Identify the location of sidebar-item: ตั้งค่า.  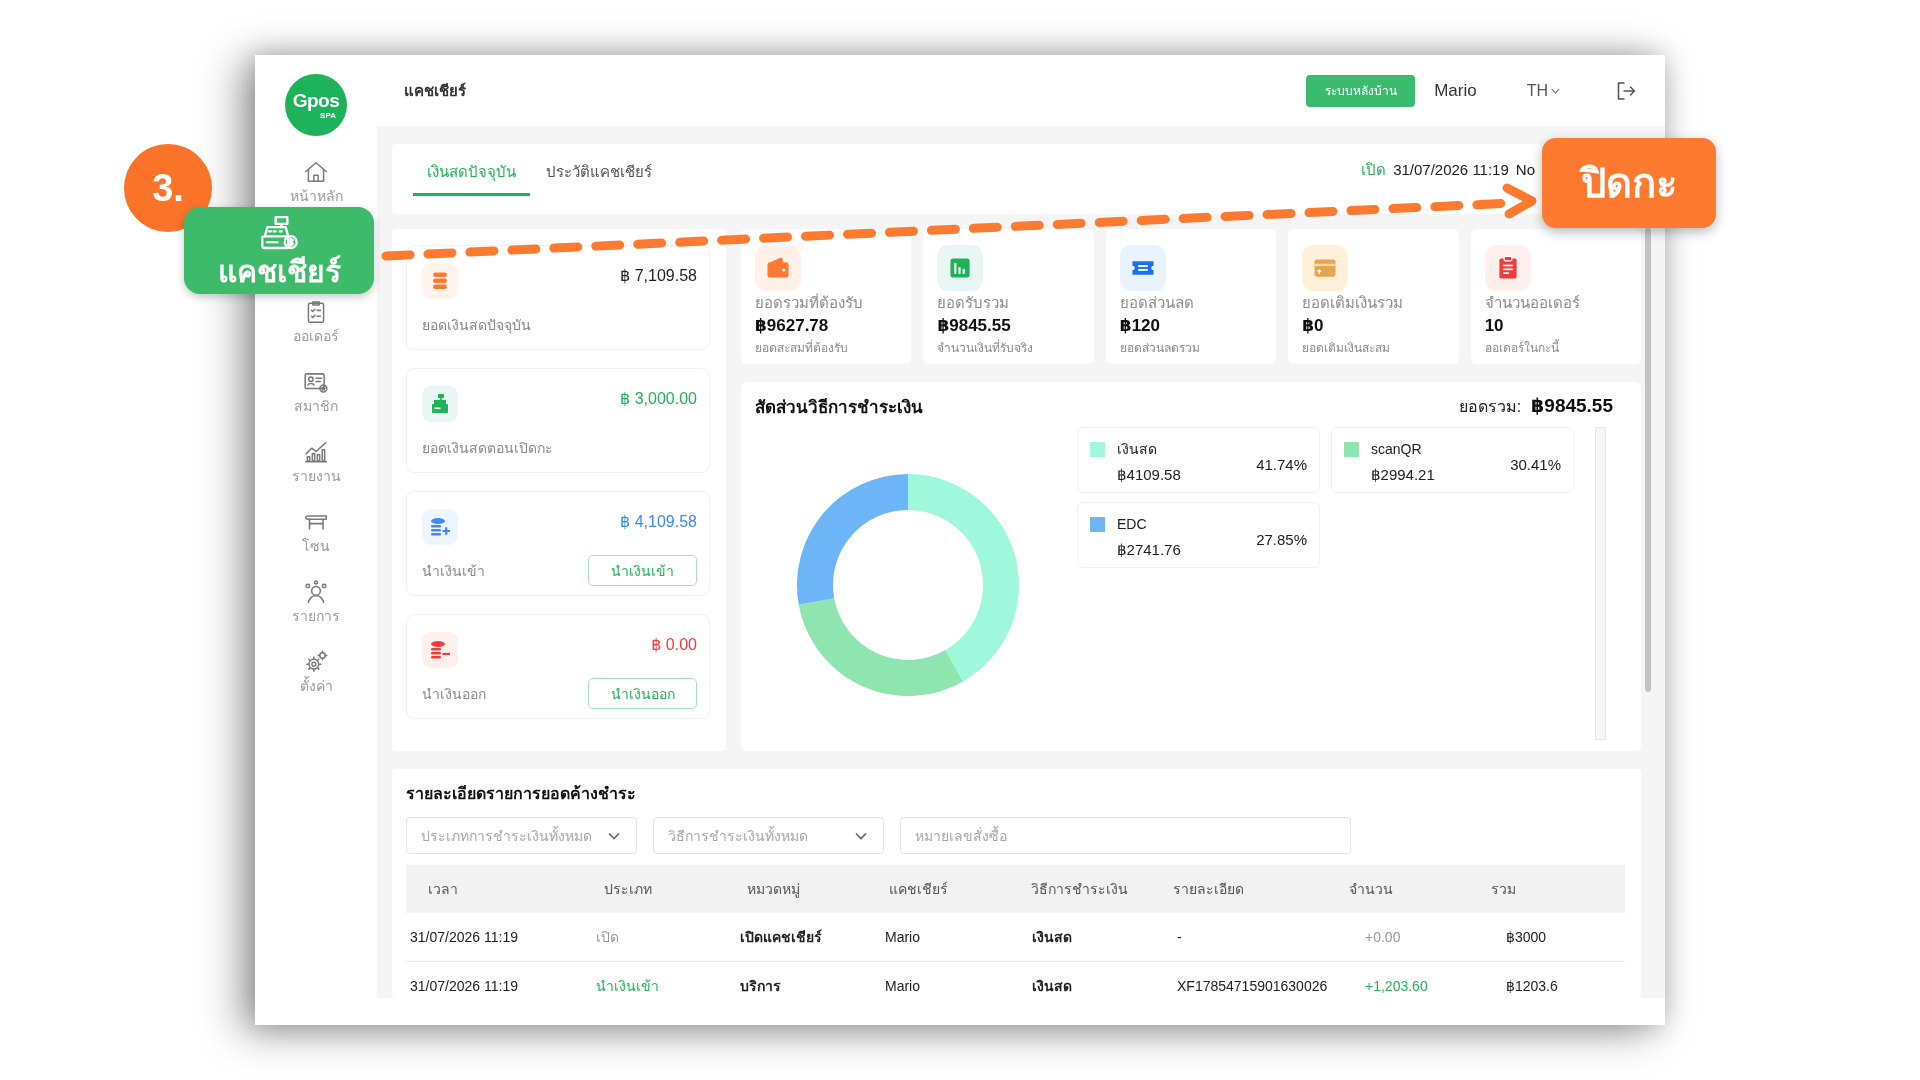
(316, 672).